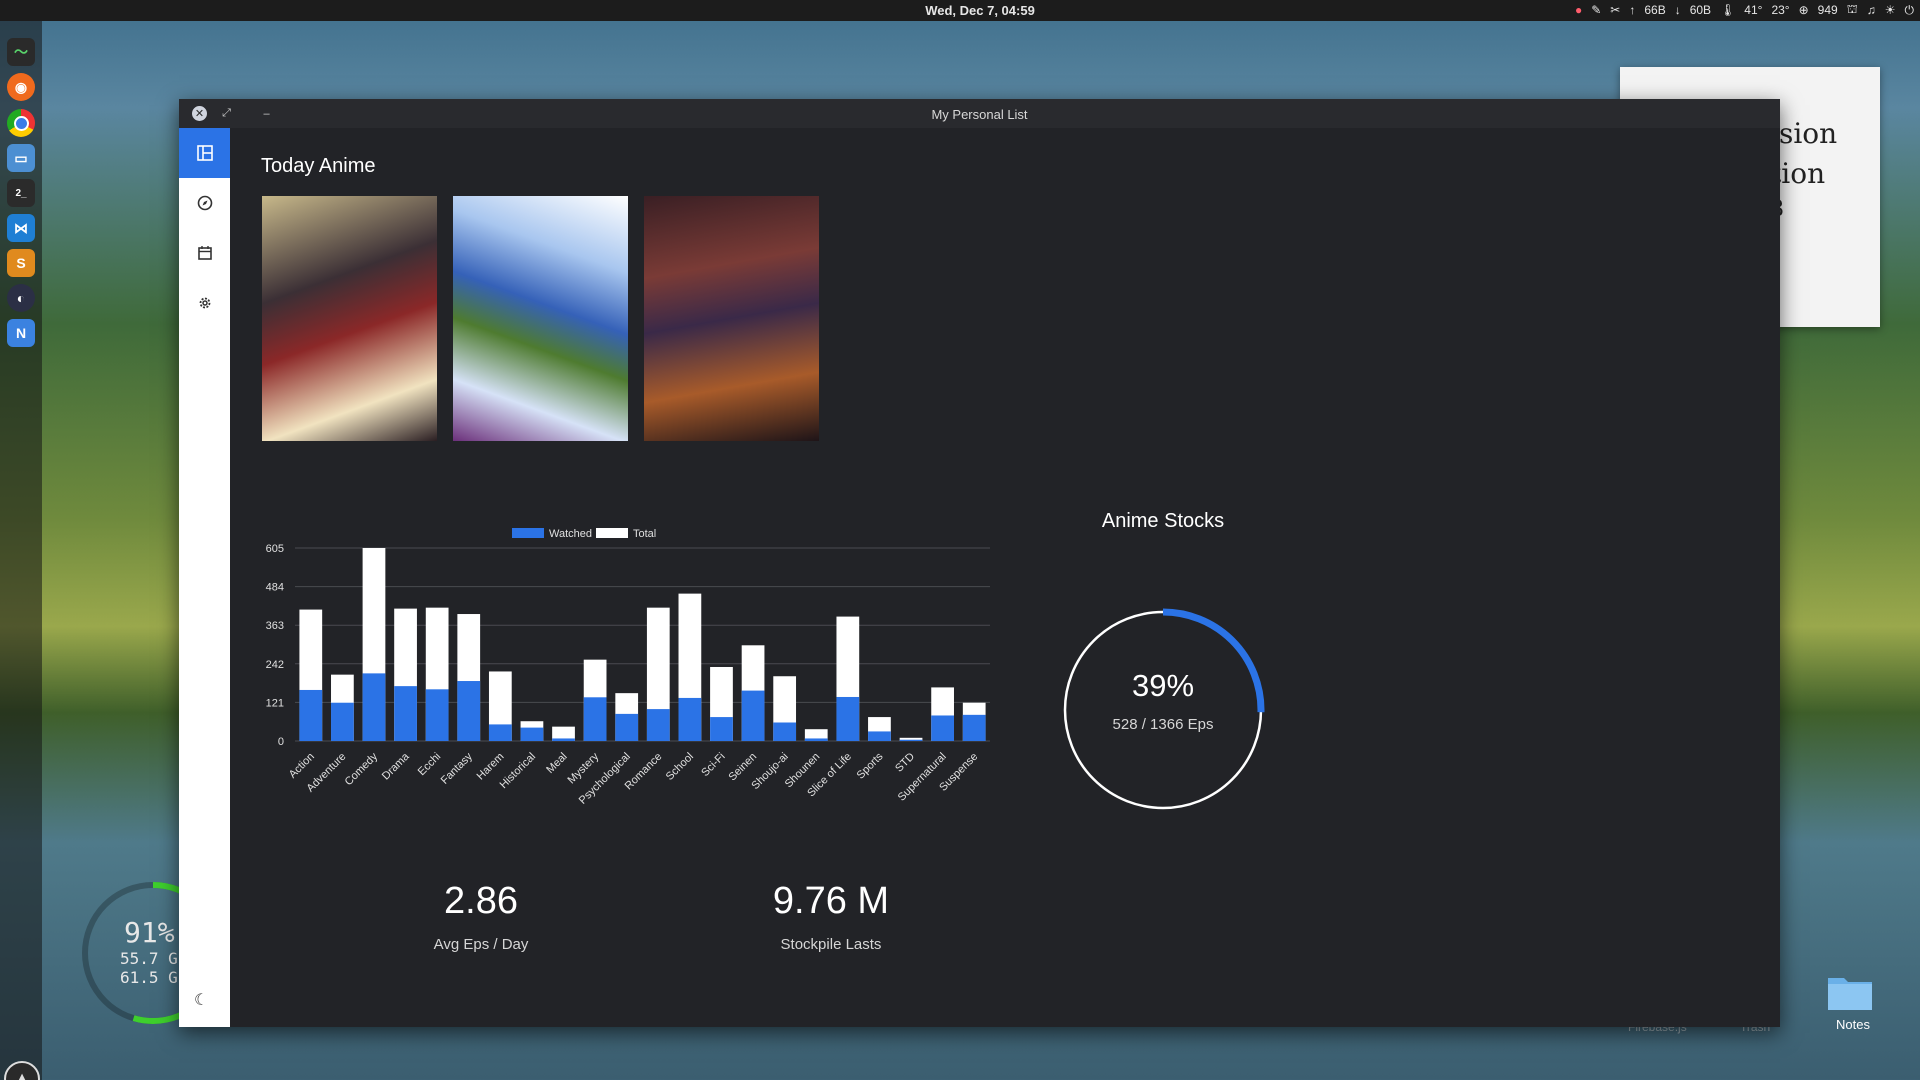 Image resolution: width=1920 pixels, height=1080 pixels. Describe the element at coordinates (362, 769) in the screenshot. I see `x-tick-label: Comedy` at that location.